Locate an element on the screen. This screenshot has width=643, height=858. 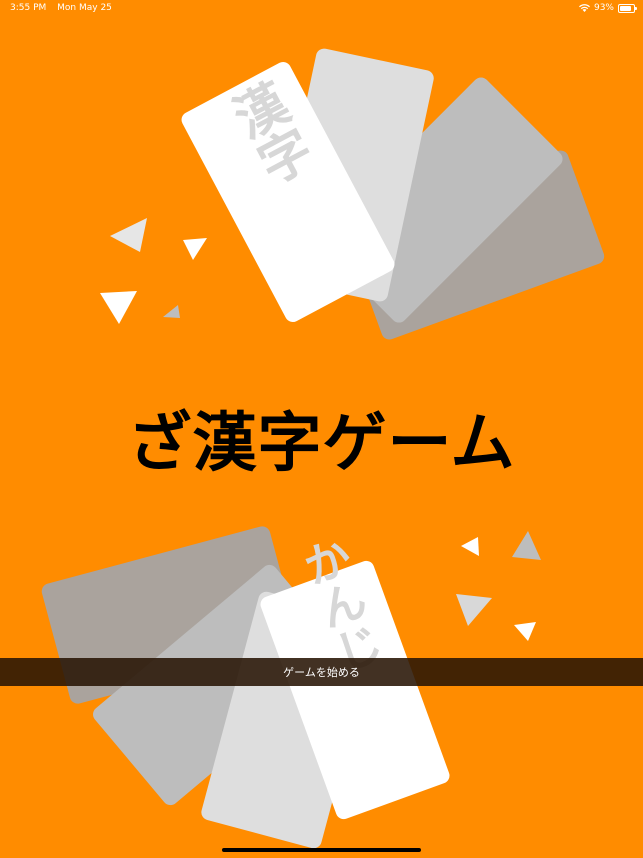
home-indicator is located at coordinates (321, 850).